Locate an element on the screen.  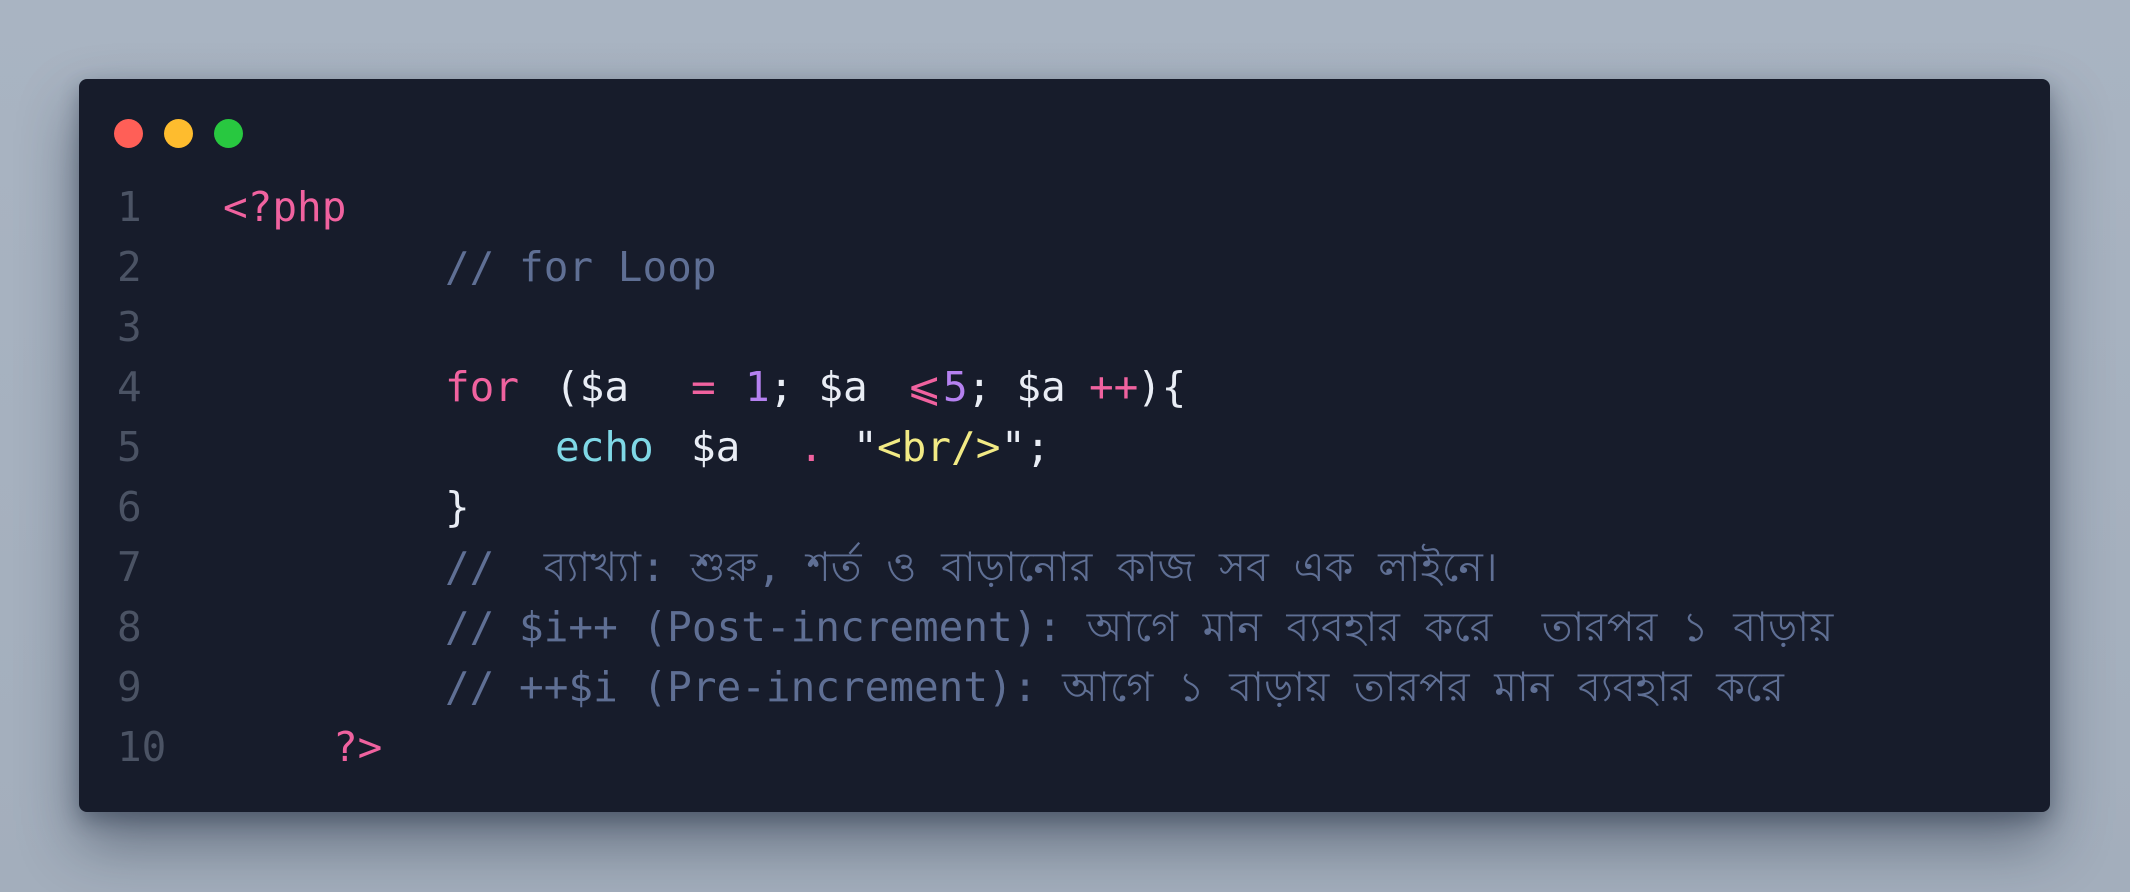
line-number: 1 is located at coordinates (129, 207).